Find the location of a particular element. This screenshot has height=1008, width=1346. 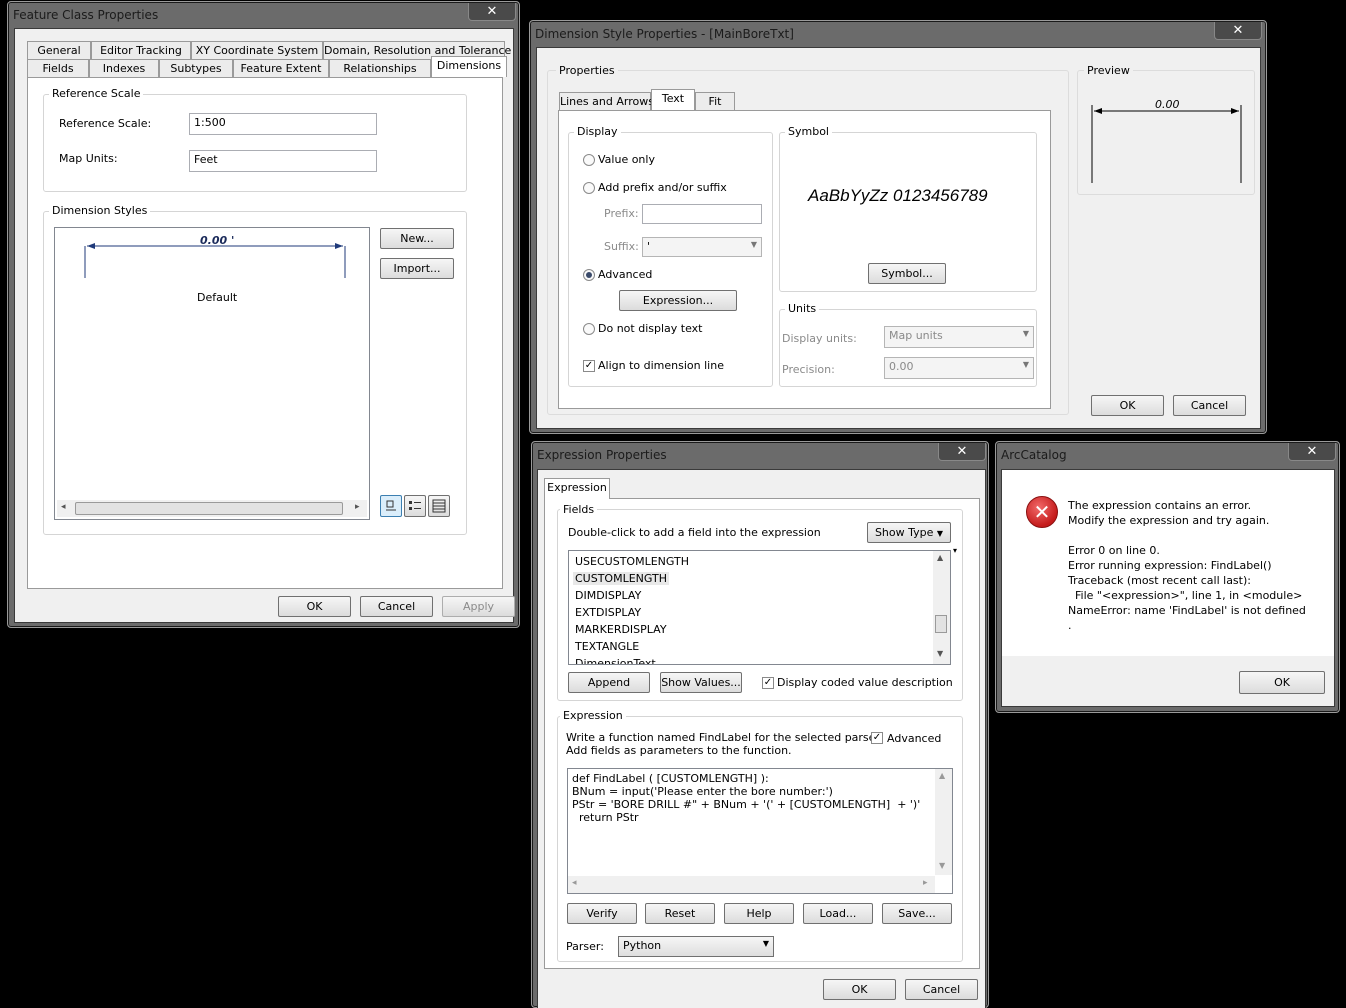

align-checkbox: ✓ is located at coordinates (589, 366).